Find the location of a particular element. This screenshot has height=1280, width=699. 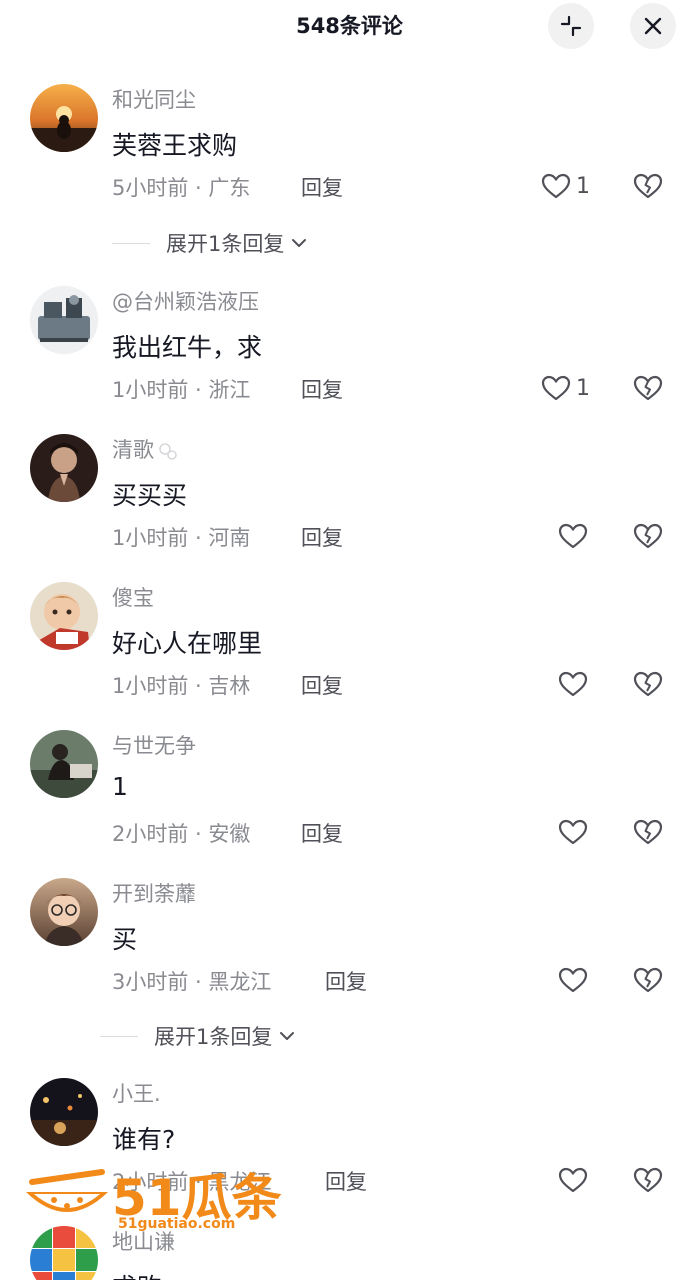

comment-meta: 1小时前 · 浙江 is located at coordinates (181, 390).